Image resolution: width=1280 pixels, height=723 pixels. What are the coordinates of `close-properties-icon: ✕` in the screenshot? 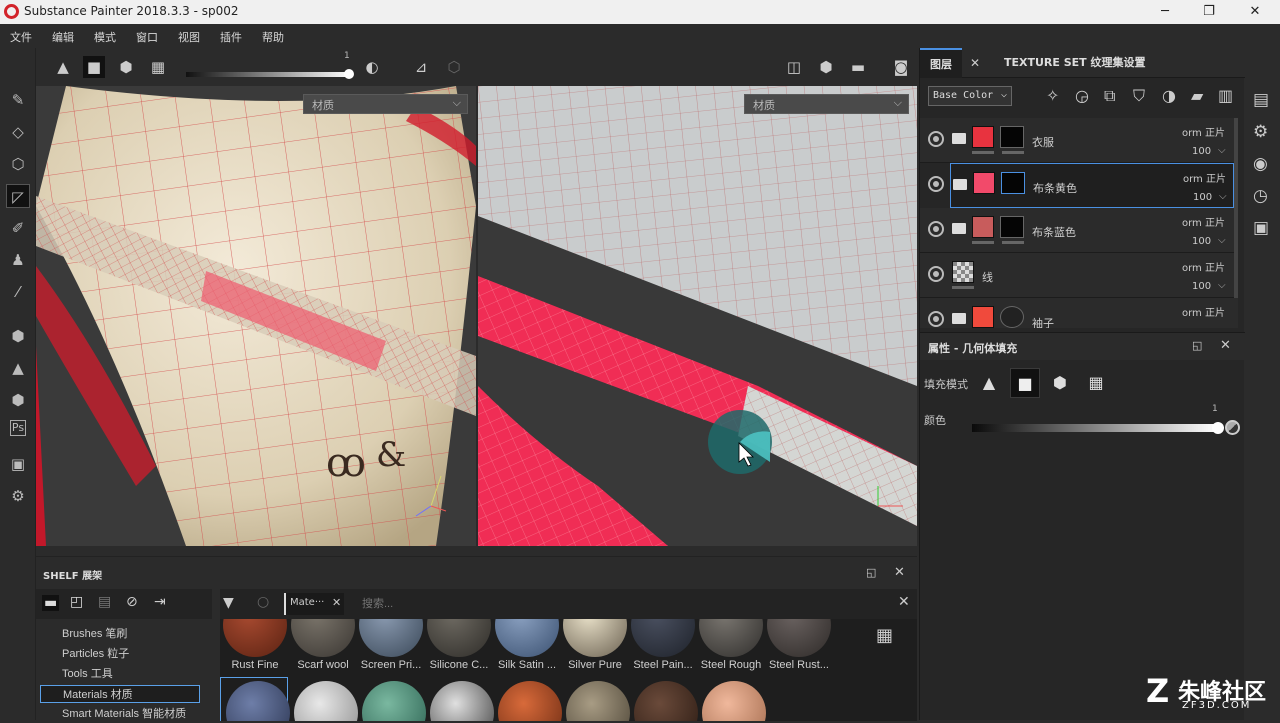 It's located at (1225, 345).